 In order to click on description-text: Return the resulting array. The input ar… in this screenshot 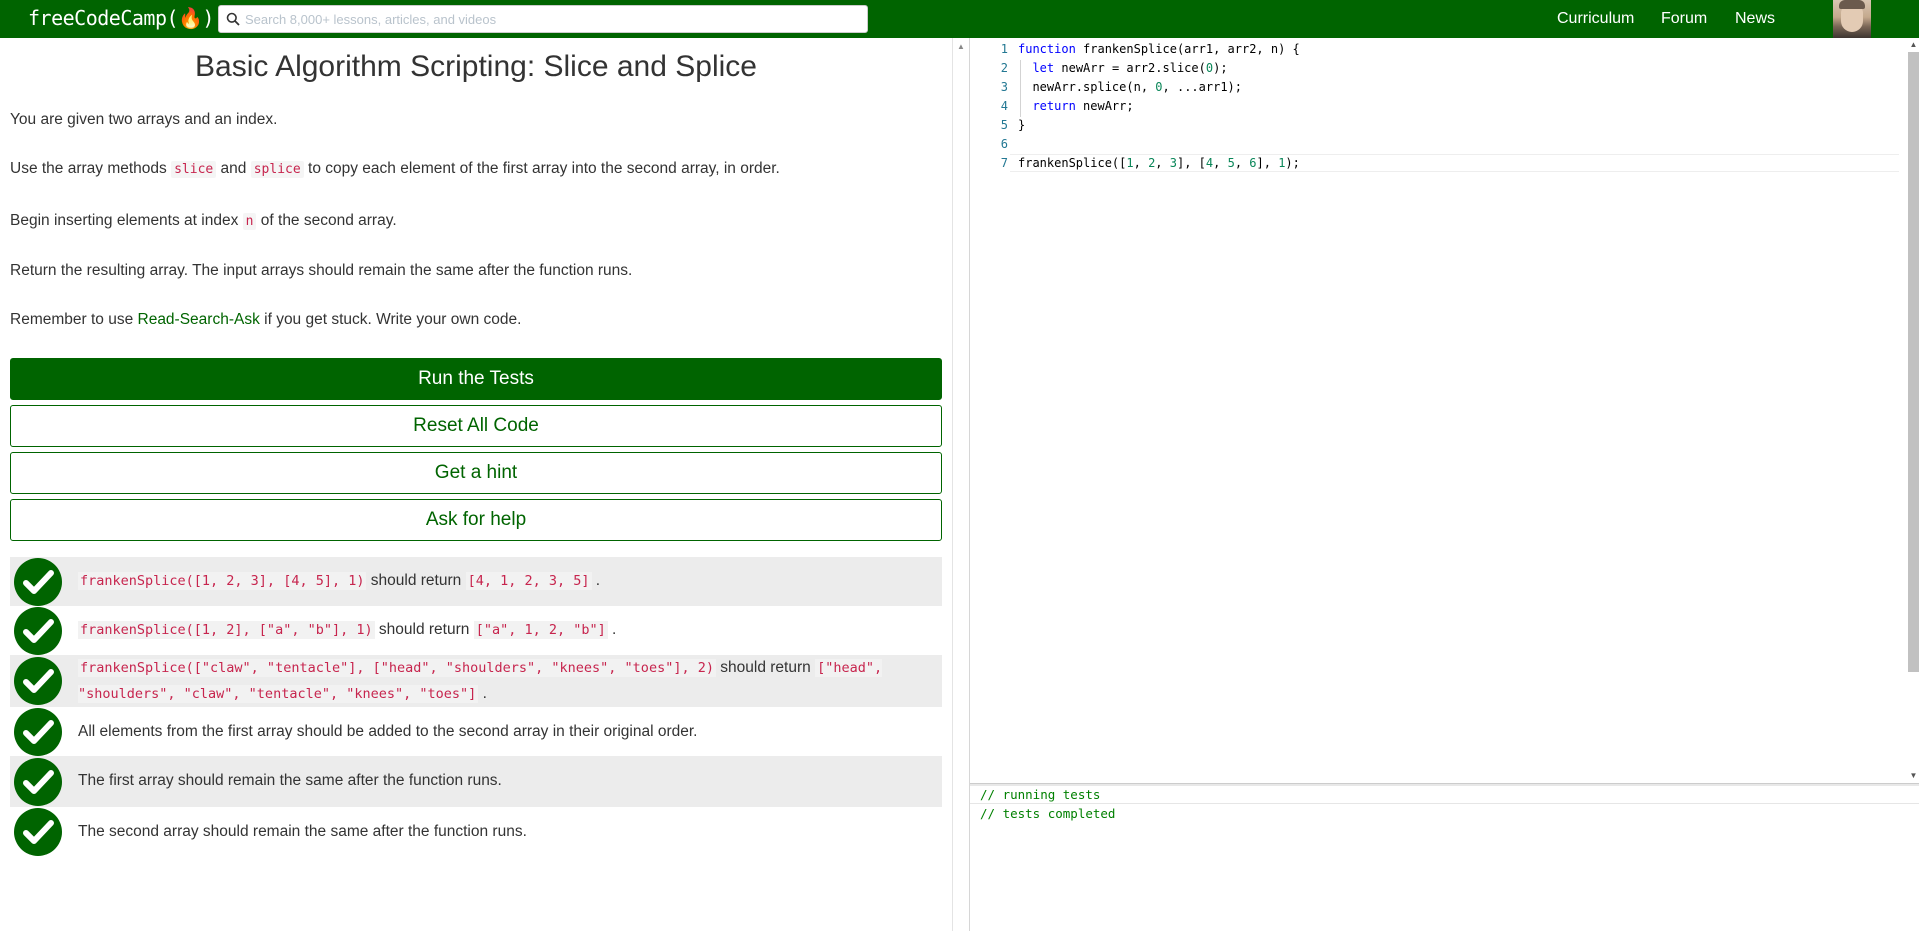, I will do `click(321, 270)`.